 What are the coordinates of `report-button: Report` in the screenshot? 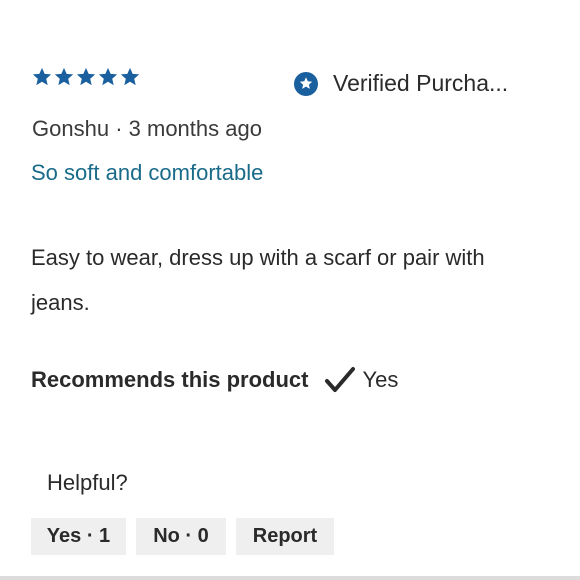 It's located at (285, 536).